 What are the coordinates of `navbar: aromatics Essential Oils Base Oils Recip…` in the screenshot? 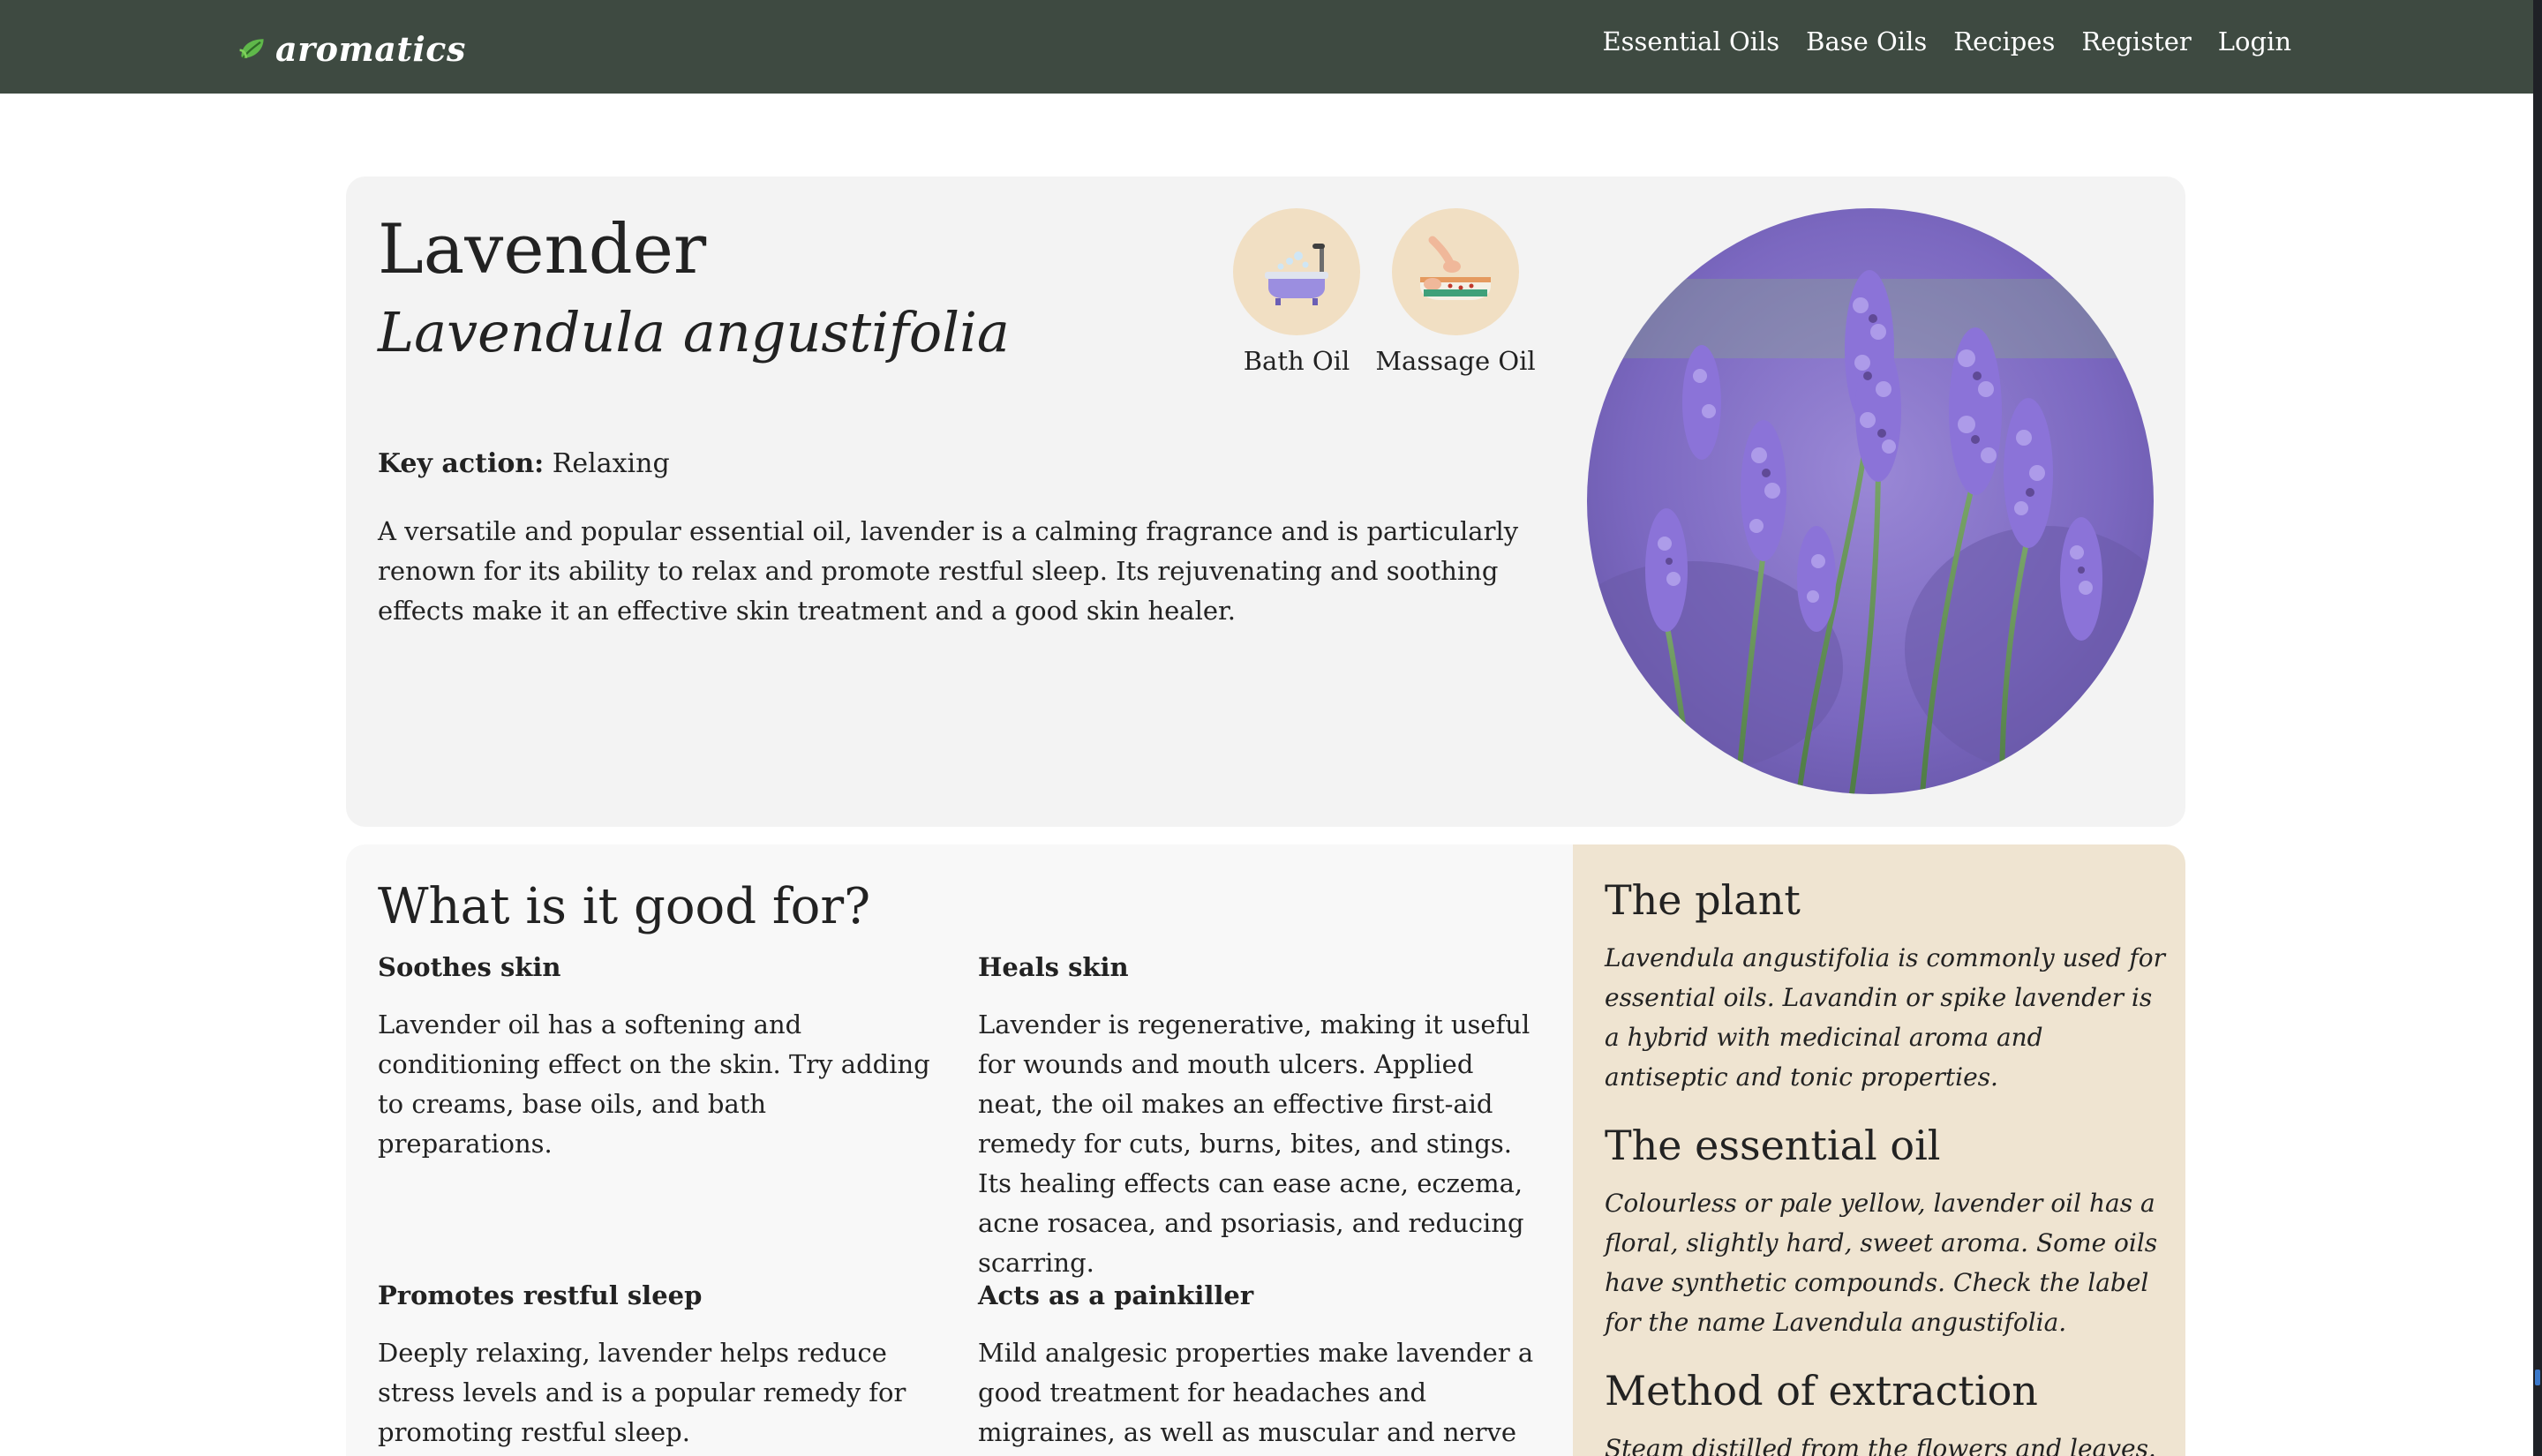 It's located at (1266, 47).